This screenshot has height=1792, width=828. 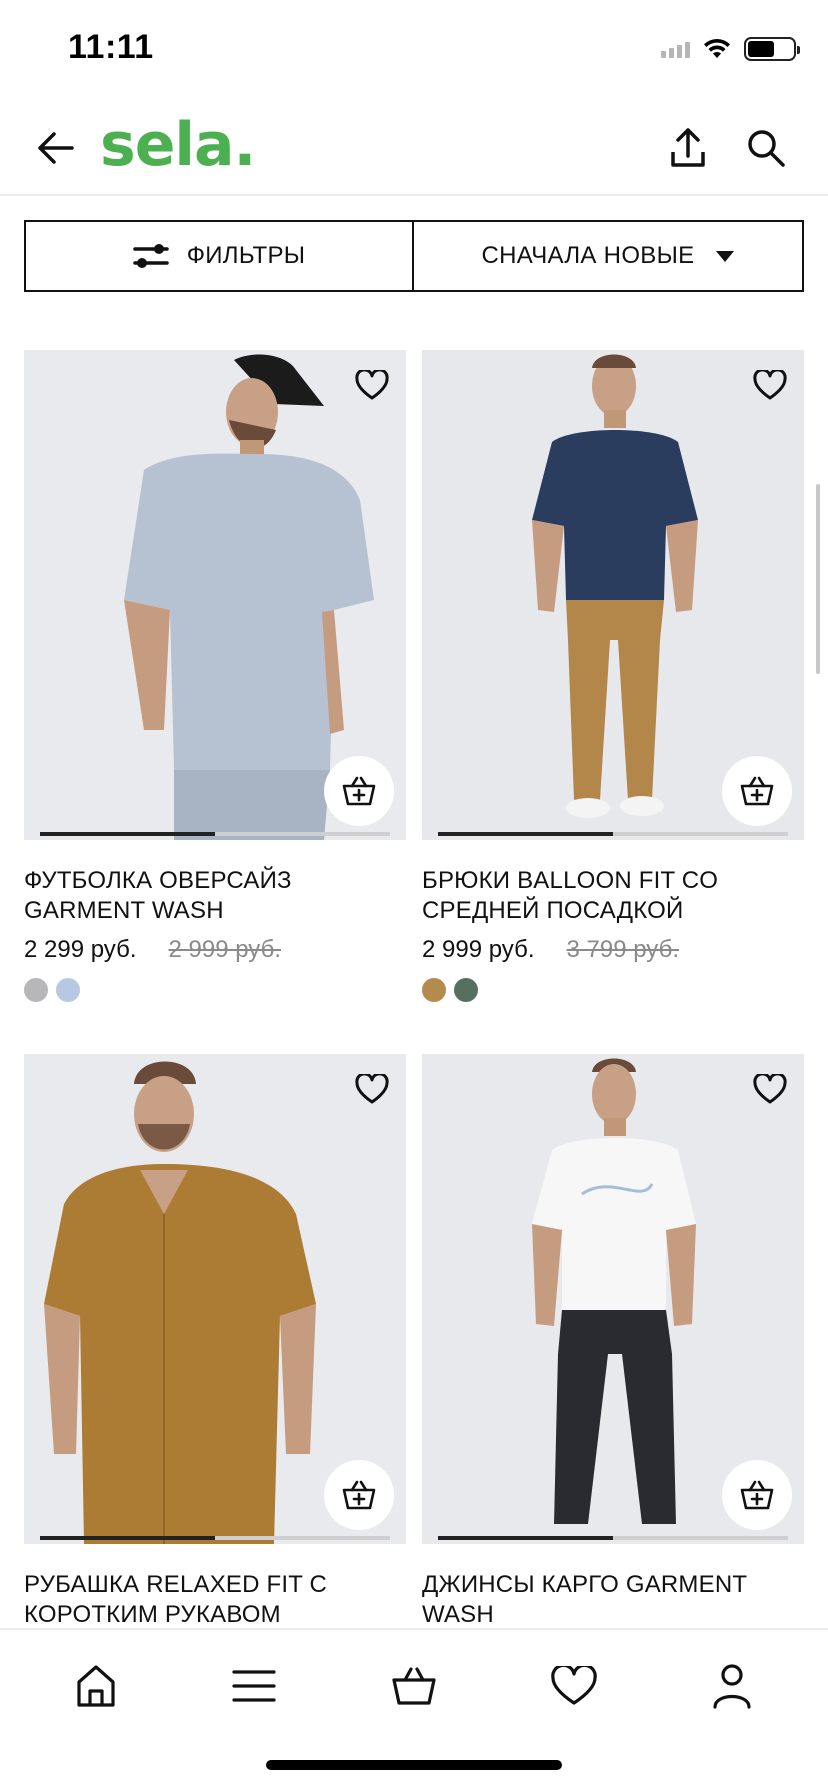 I want to click on share-icon, so click(x=688, y=147).